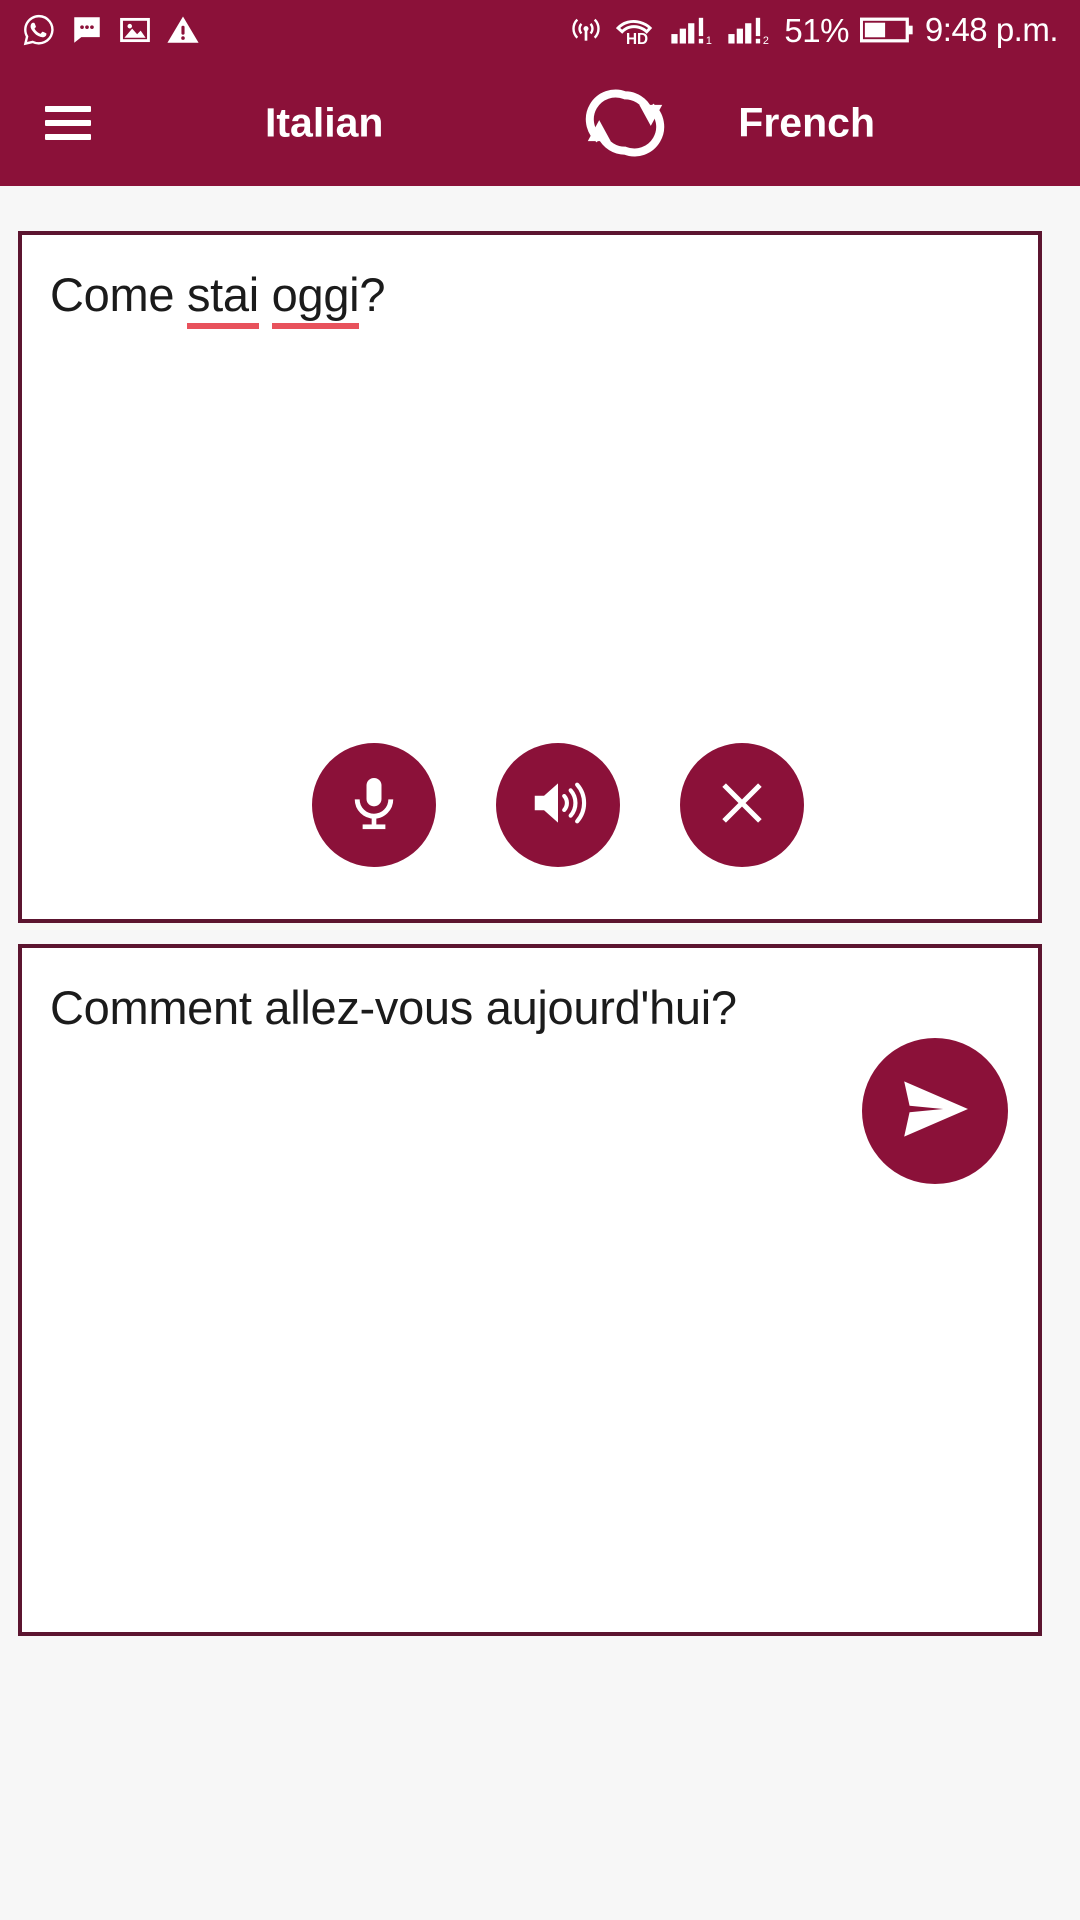 The height and width of the screenshot is (1920, 1080). I want to click on hotspot-icon, so click(586, 30).